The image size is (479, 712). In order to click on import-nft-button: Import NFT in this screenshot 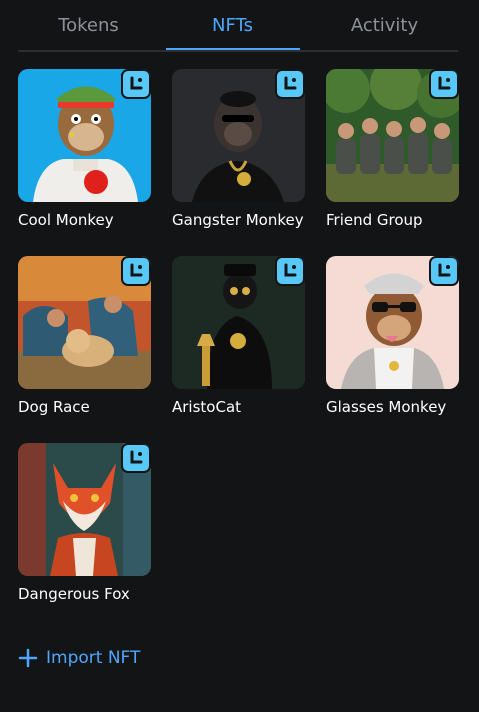, I will do `click(79, 658)`.